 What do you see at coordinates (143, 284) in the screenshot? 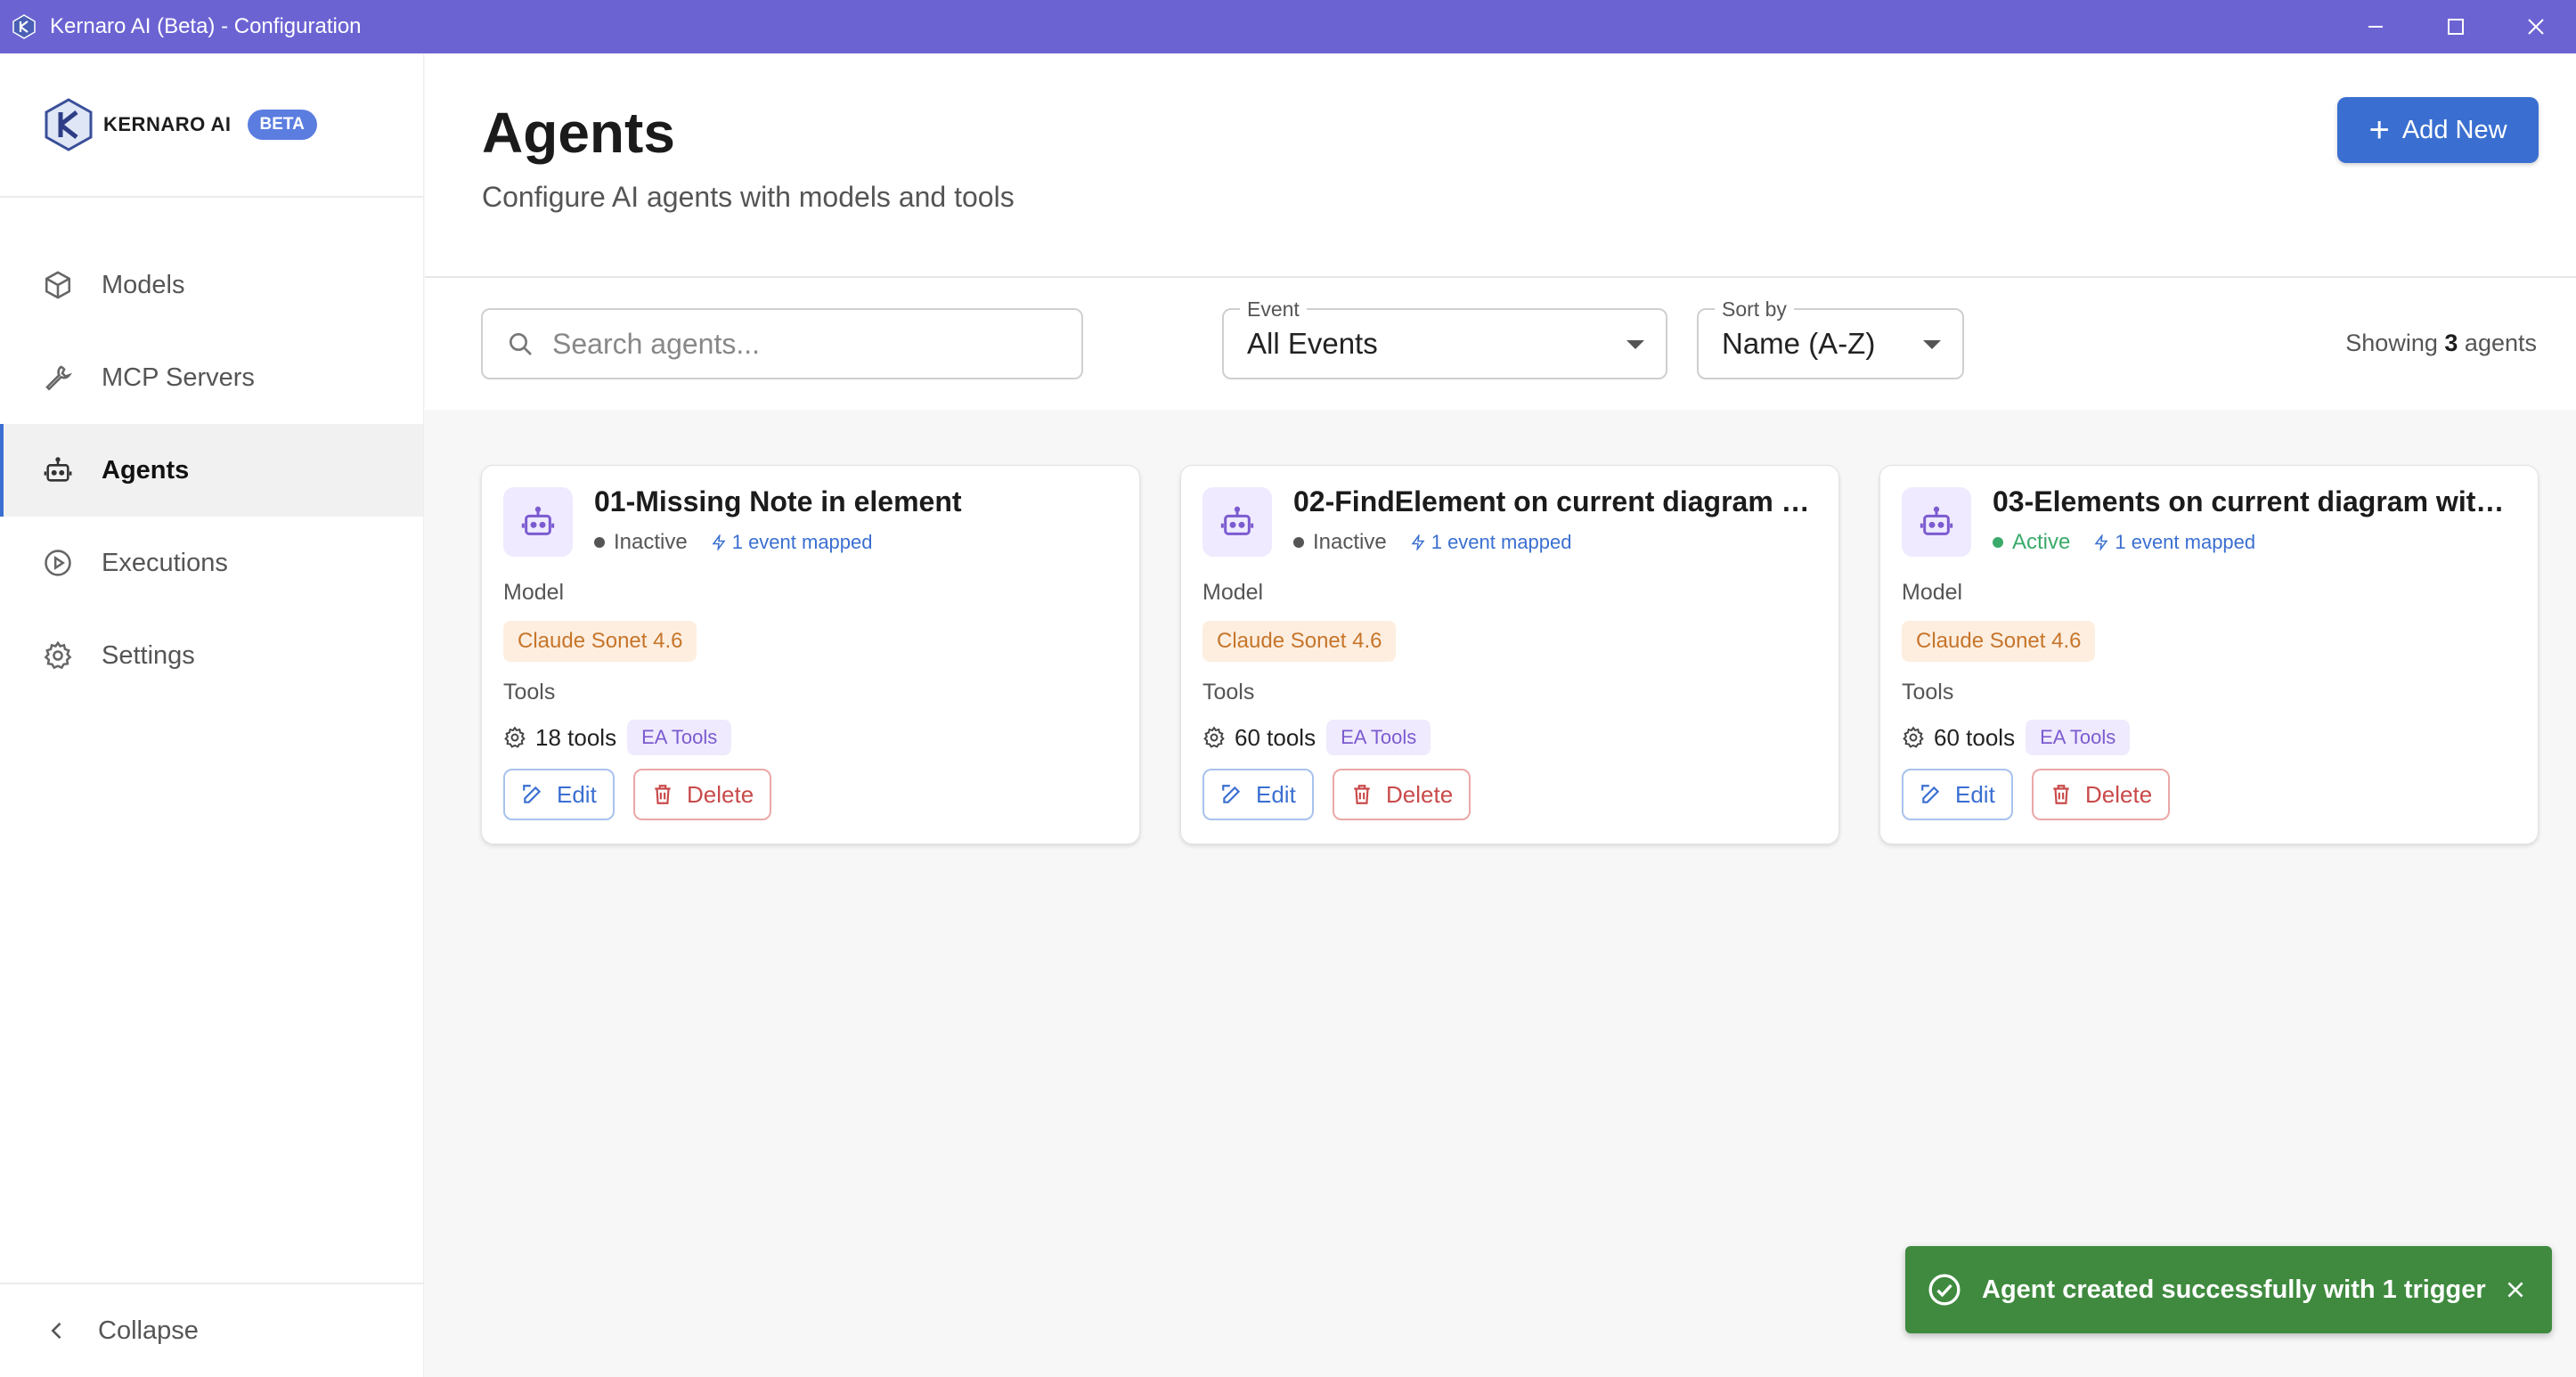
I see `sidebar-item-label: Models` at bounding box center [143, 284].